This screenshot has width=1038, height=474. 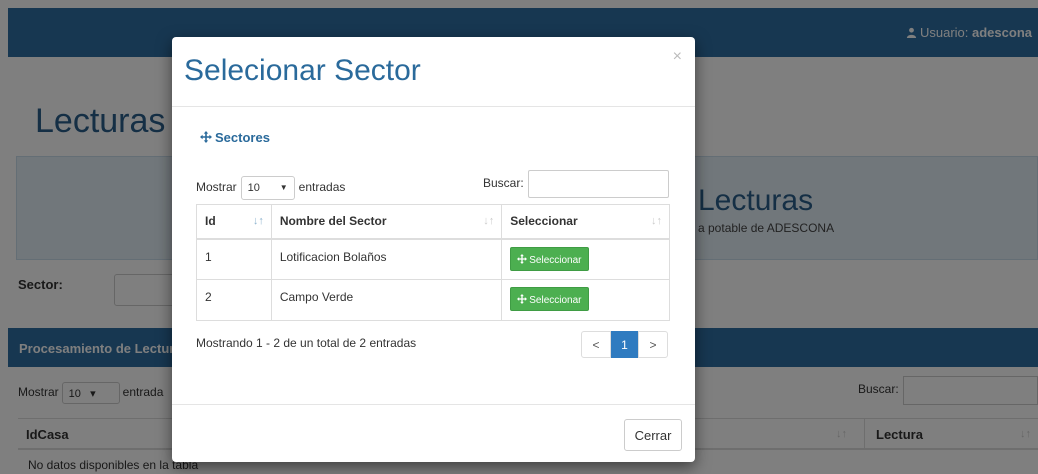 What do you see at coordinates (258, 221) in the screenshot?
I see `sort-asc-icon: ↓↑` at bounding box center [258, 221].